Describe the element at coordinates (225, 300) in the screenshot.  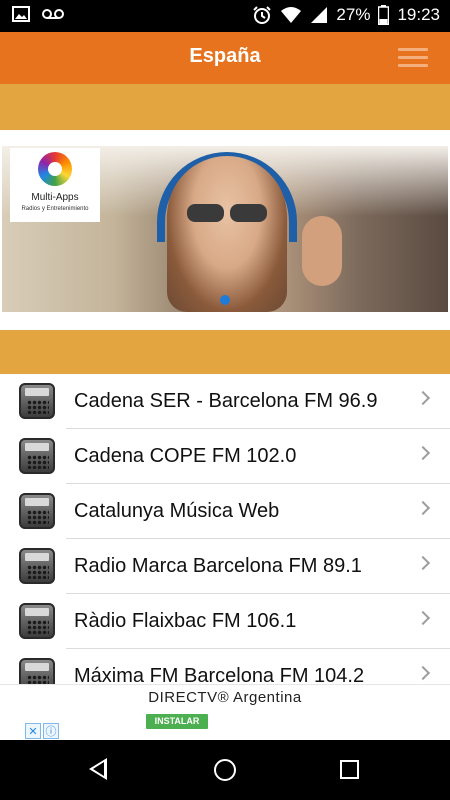
I see `carousel-indicator-dot` at that location.